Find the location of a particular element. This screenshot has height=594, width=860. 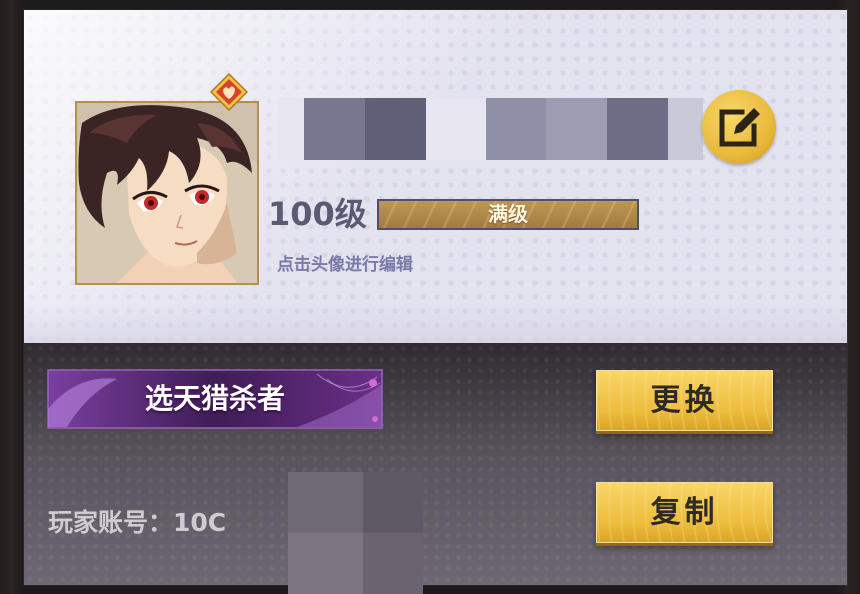

player-level: 100级 is located at coordinates (317, 214).